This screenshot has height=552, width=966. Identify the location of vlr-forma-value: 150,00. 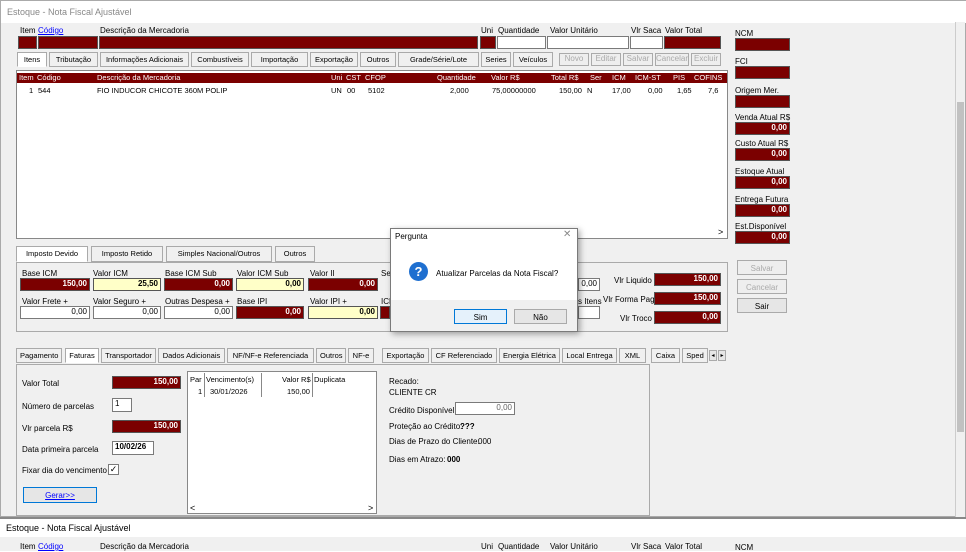
(687, 298).